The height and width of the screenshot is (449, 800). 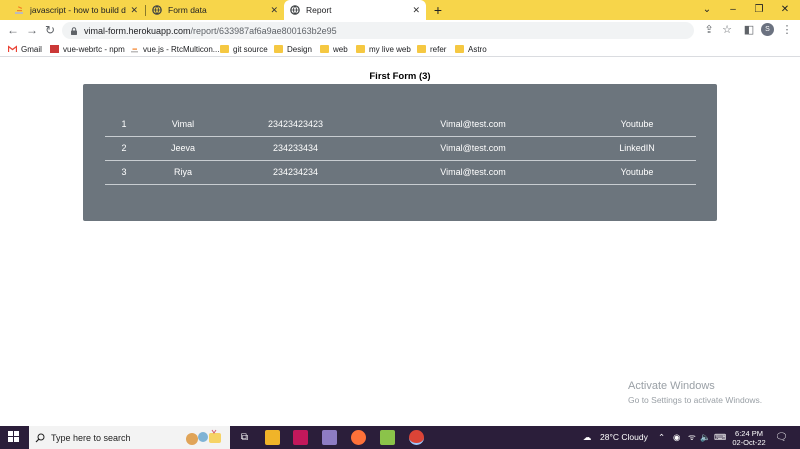 What do you see at coordinates (183, 124) in the screenshot?
I see `cell-name: Vimal` at bounding box center [183, 124].